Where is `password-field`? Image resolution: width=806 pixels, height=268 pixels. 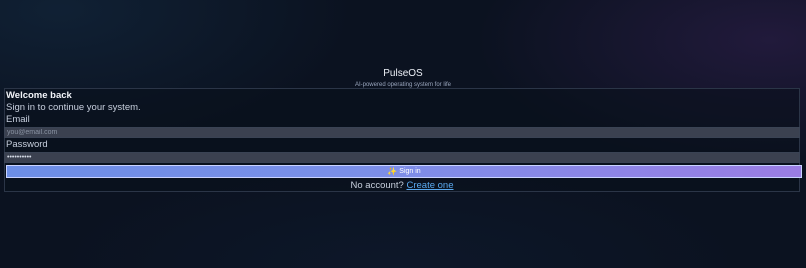 password-field is located at coordinates (402, 157).